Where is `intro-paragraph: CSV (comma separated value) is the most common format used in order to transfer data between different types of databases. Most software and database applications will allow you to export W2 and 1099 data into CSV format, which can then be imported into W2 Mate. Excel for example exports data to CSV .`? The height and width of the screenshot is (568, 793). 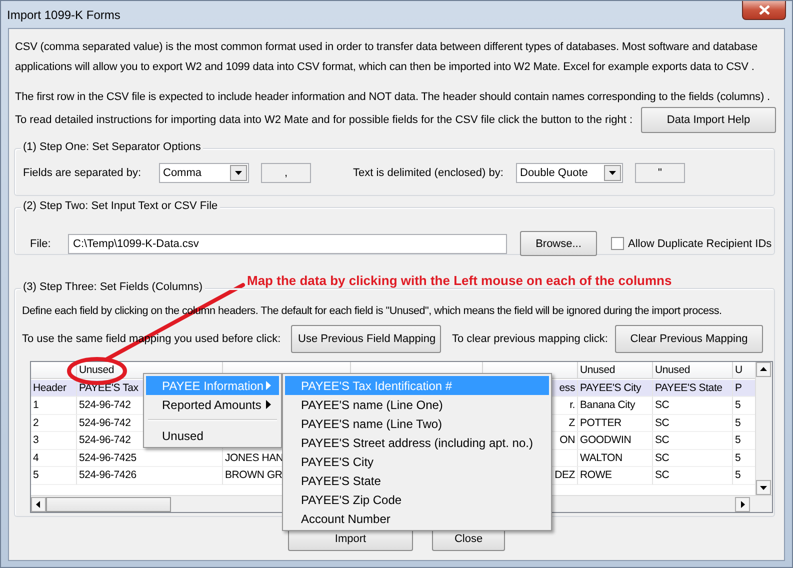
intro-paragraph: CSV (comma separated value) is the most common format used in order to transfer data between different types of databases. Most software and database applications will allow you to export W2 and 1099 data into CSV format, which can then be imported into W2 Mate. Excel for example exports data to CSV . is located at coordinates (386, 57).